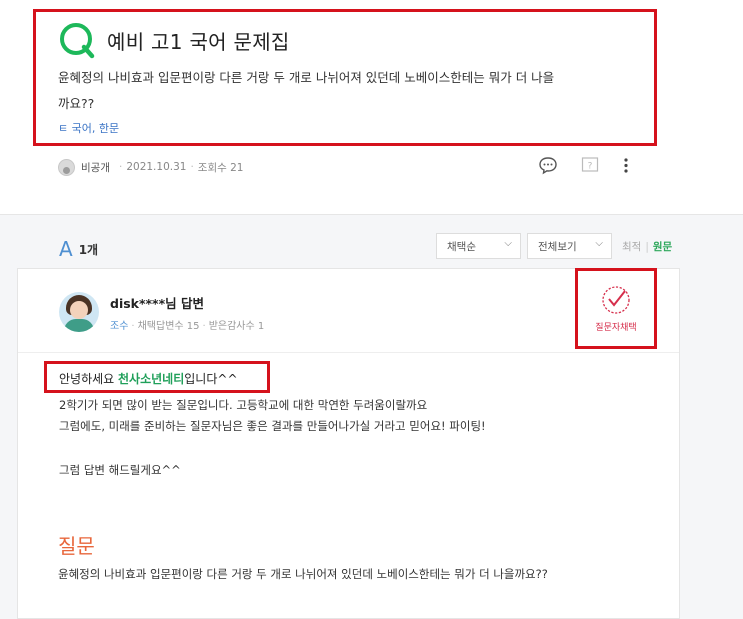  I want to click on answerer-meta: 조수 · 채택답변수 15 · 받은감사수 1, so click(187, 326).